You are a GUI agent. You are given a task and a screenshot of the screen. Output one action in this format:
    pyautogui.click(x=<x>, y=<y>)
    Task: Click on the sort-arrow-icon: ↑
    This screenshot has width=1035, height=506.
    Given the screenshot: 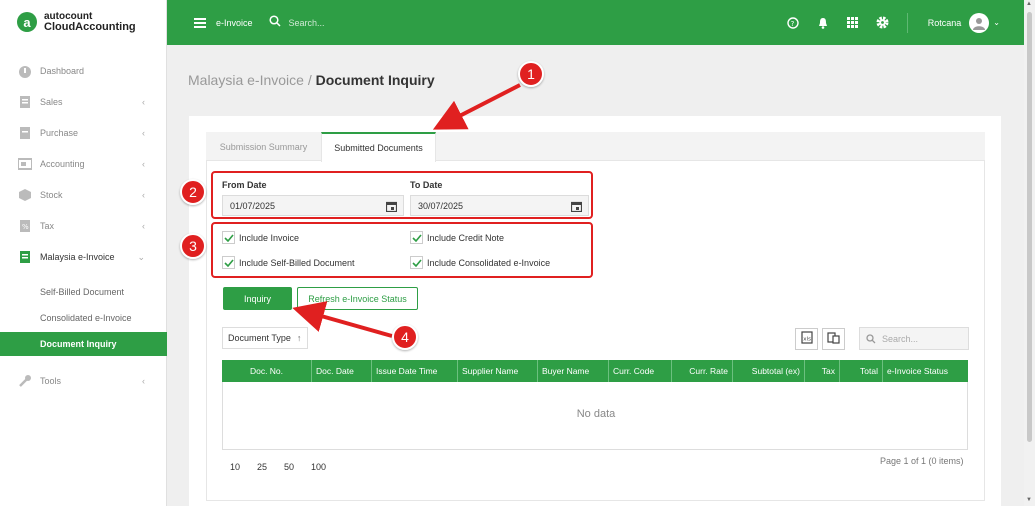 What is the action you would take?
    pyautogui.click(x=299, y=338)
    